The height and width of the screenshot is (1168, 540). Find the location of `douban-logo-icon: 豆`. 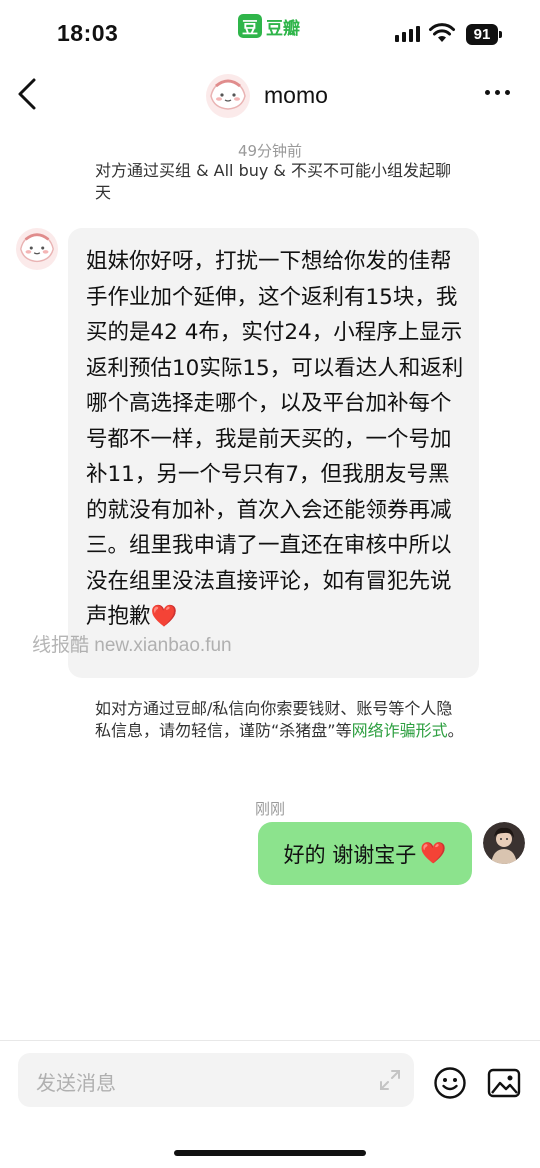

douban-logo-icon: 豆 is located at coordinates (250, 26).